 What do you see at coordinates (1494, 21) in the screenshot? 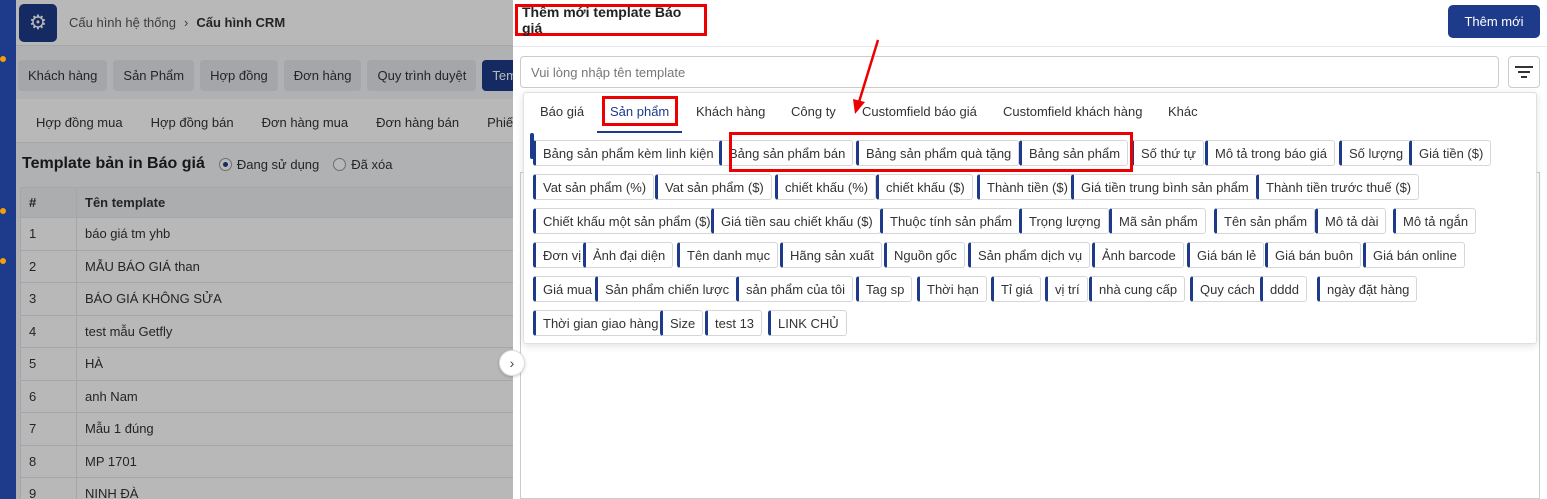
I see `add-button: Thêm mới` at bounding box center [1494, 21].